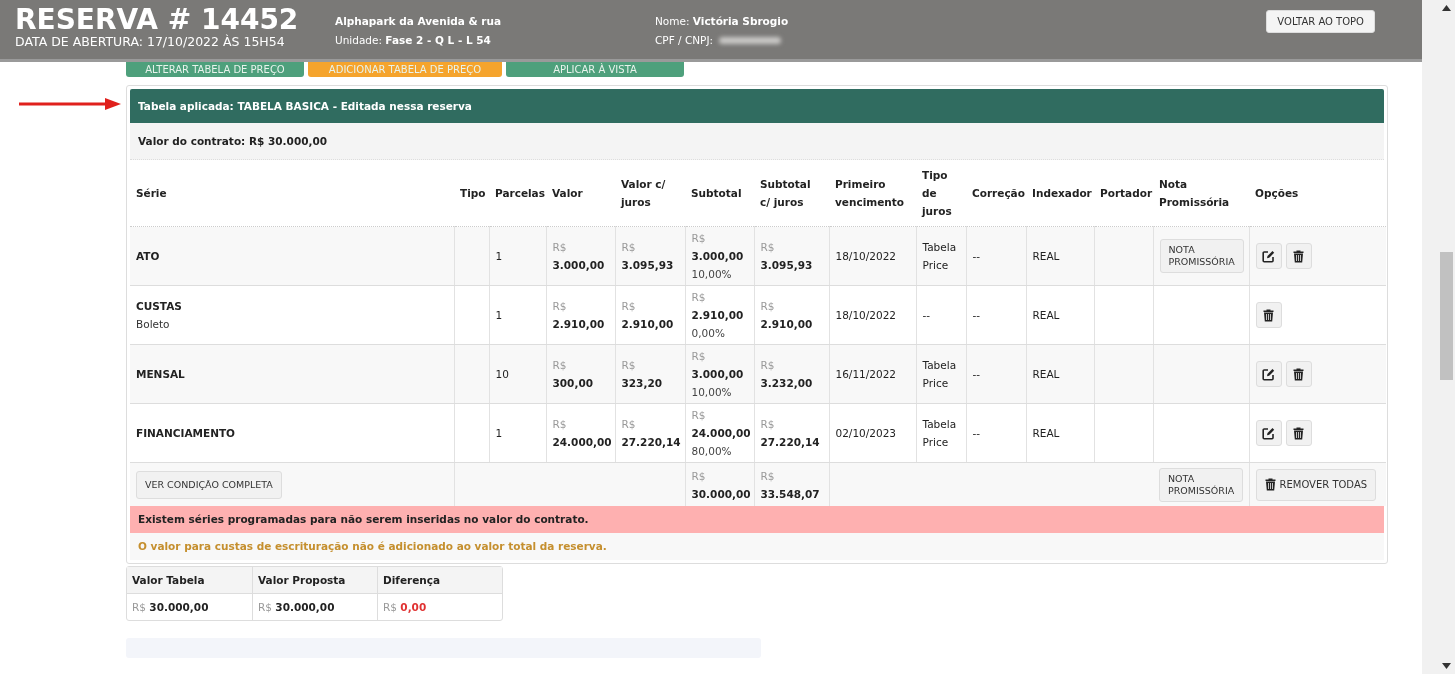 Image resolution: width=1455 pixels, height=674 pixels. What do you see at coordinates (292, 315) in the screenshot?
I see `table-cell: CUSTAS Boleto` at bounding box center [292, 315].